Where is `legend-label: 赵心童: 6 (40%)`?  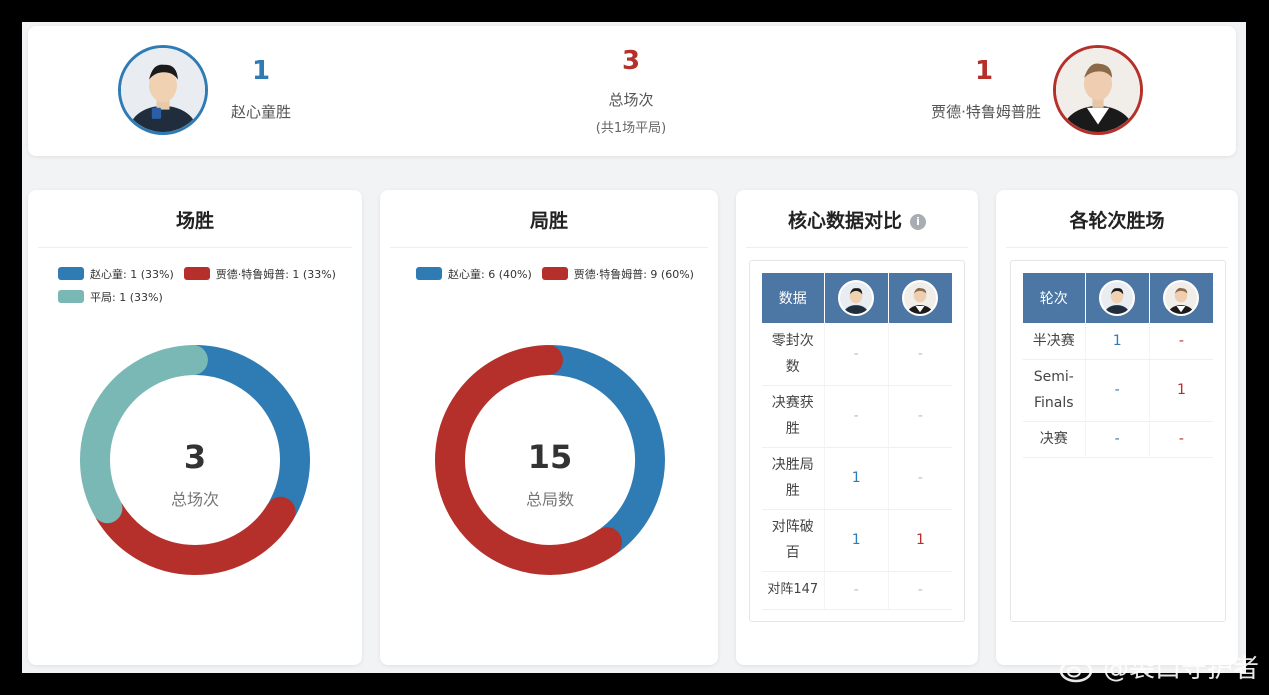 legend-label: 赵心童: 6 (40%) is located at coordinates (490, 274).